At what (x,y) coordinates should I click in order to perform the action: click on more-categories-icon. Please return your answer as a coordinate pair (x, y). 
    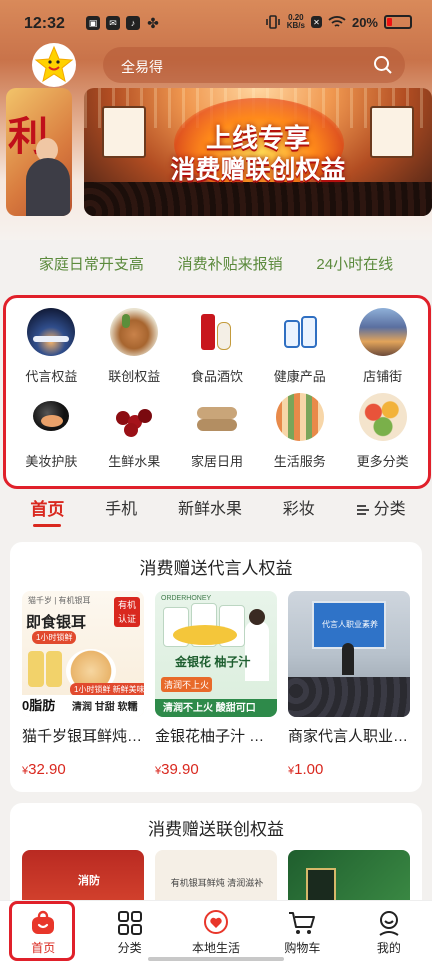
    Looking at the image, I should click on (382, 417).